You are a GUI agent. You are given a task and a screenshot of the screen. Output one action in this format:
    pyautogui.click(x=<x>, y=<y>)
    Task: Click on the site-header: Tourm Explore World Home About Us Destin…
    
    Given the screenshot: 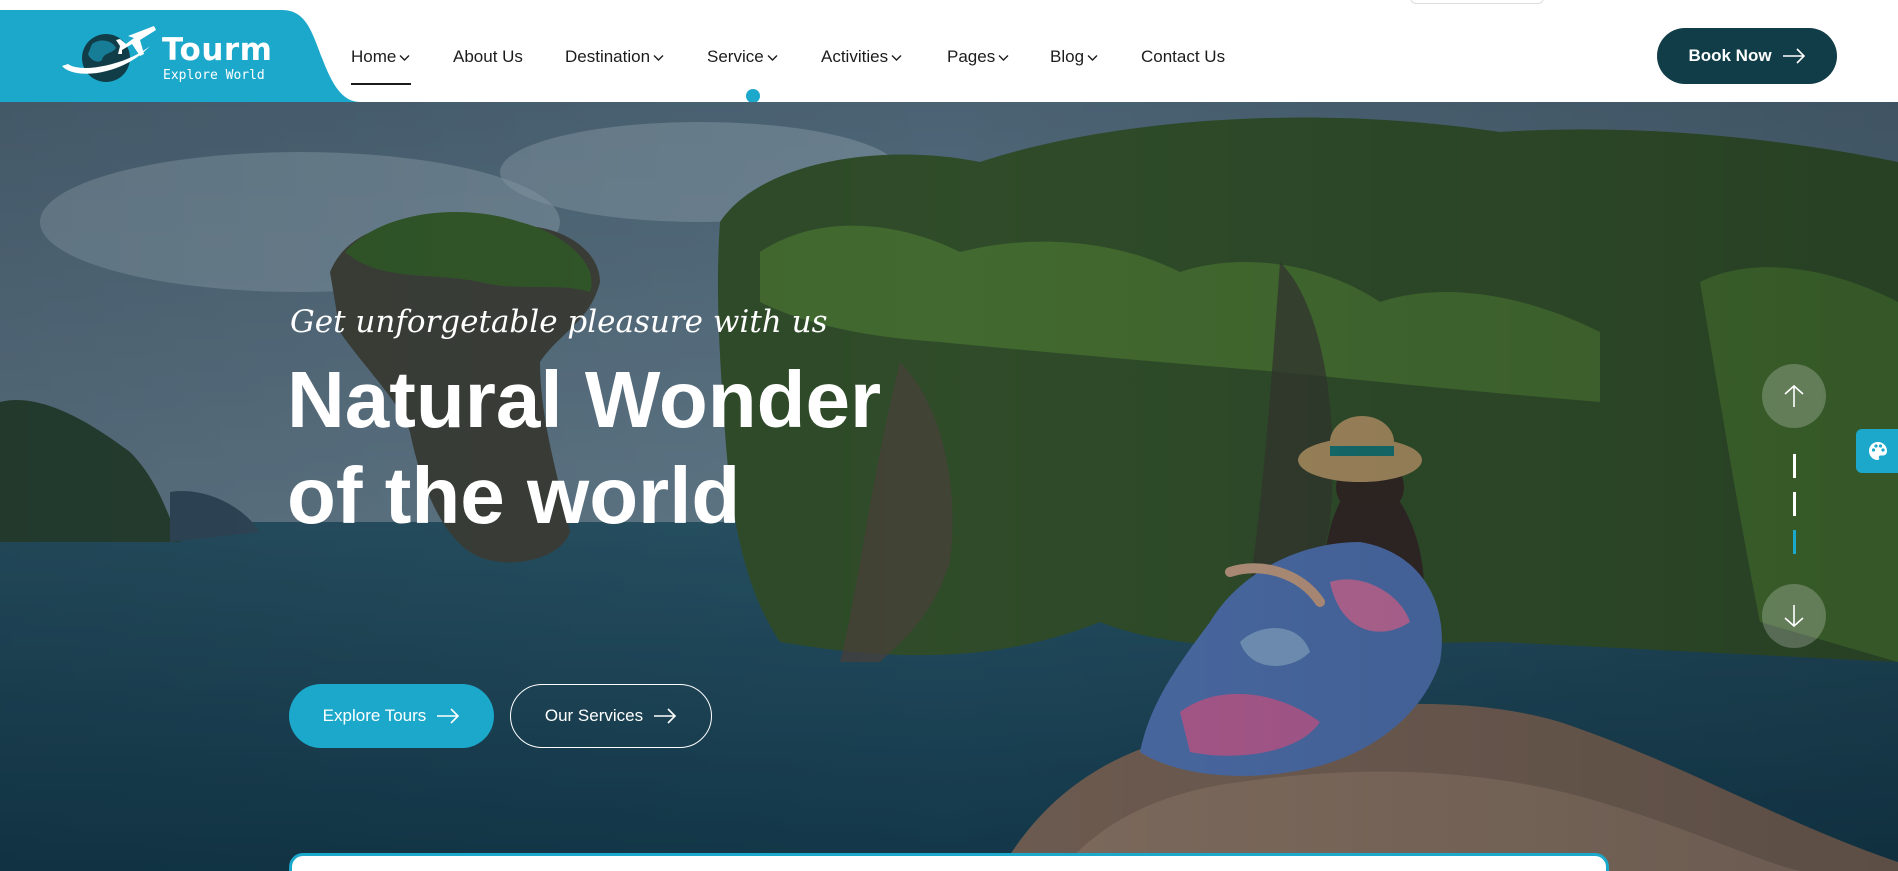 What is the action you would take?
    pyautogui.click(x=949, y=56)
    